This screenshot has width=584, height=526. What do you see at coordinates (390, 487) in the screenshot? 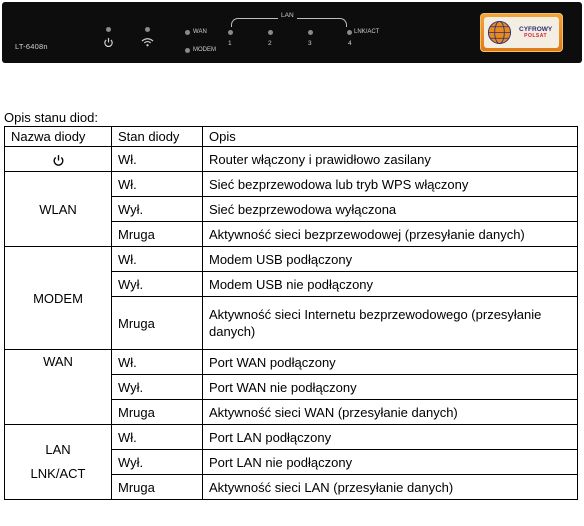
I see `led-description: Aktywność sieci LAN (przesyłanie danych)` at bounding box center [390, 487].